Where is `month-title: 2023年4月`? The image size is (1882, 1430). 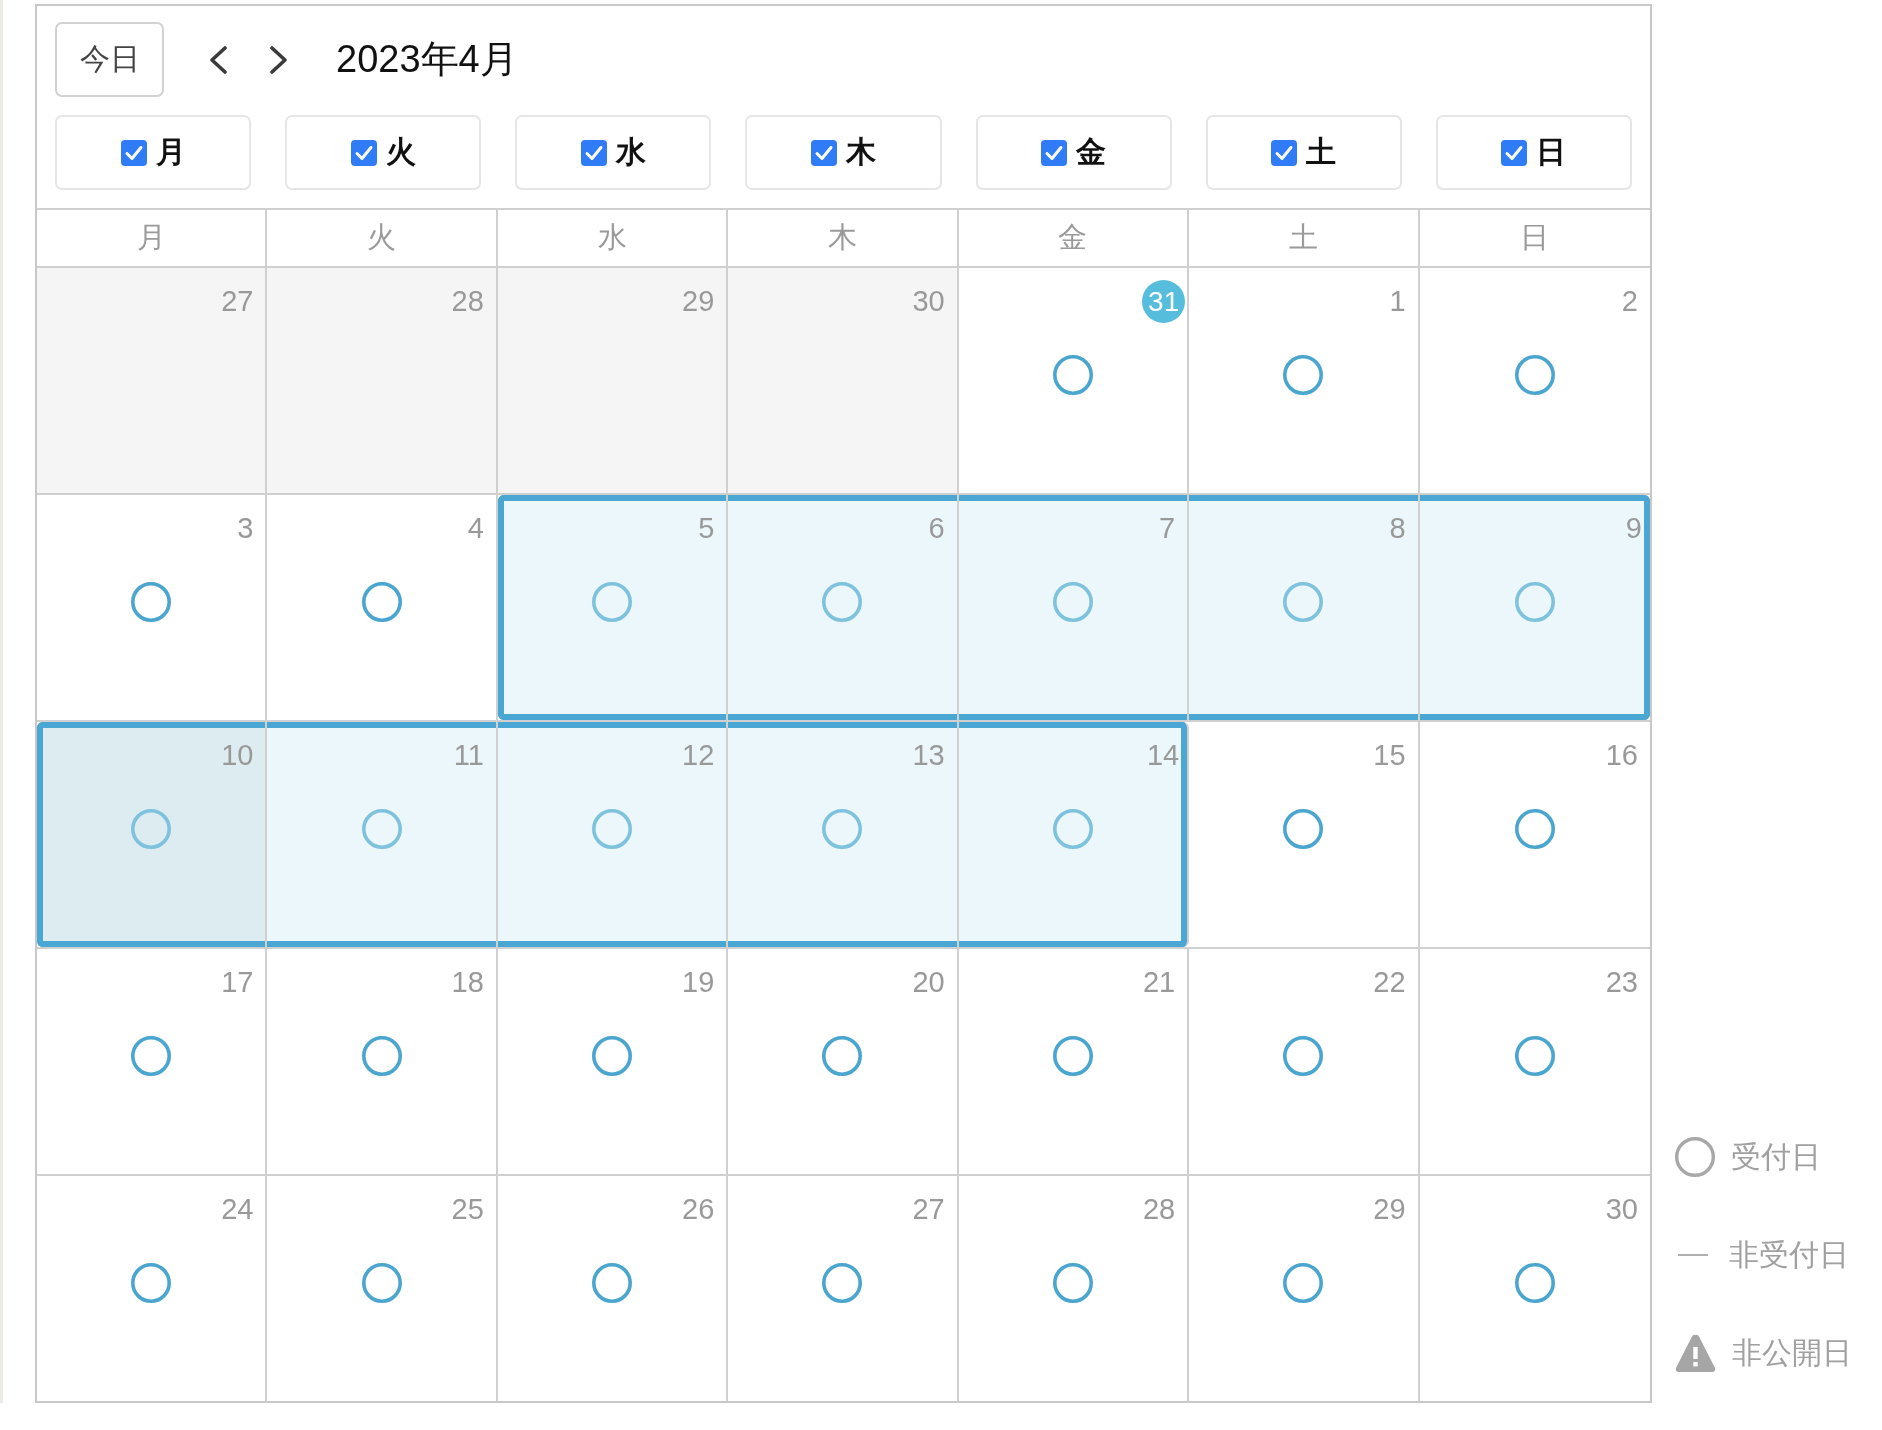 month-title: 2023年4月 is located at coordinates (427, 59).